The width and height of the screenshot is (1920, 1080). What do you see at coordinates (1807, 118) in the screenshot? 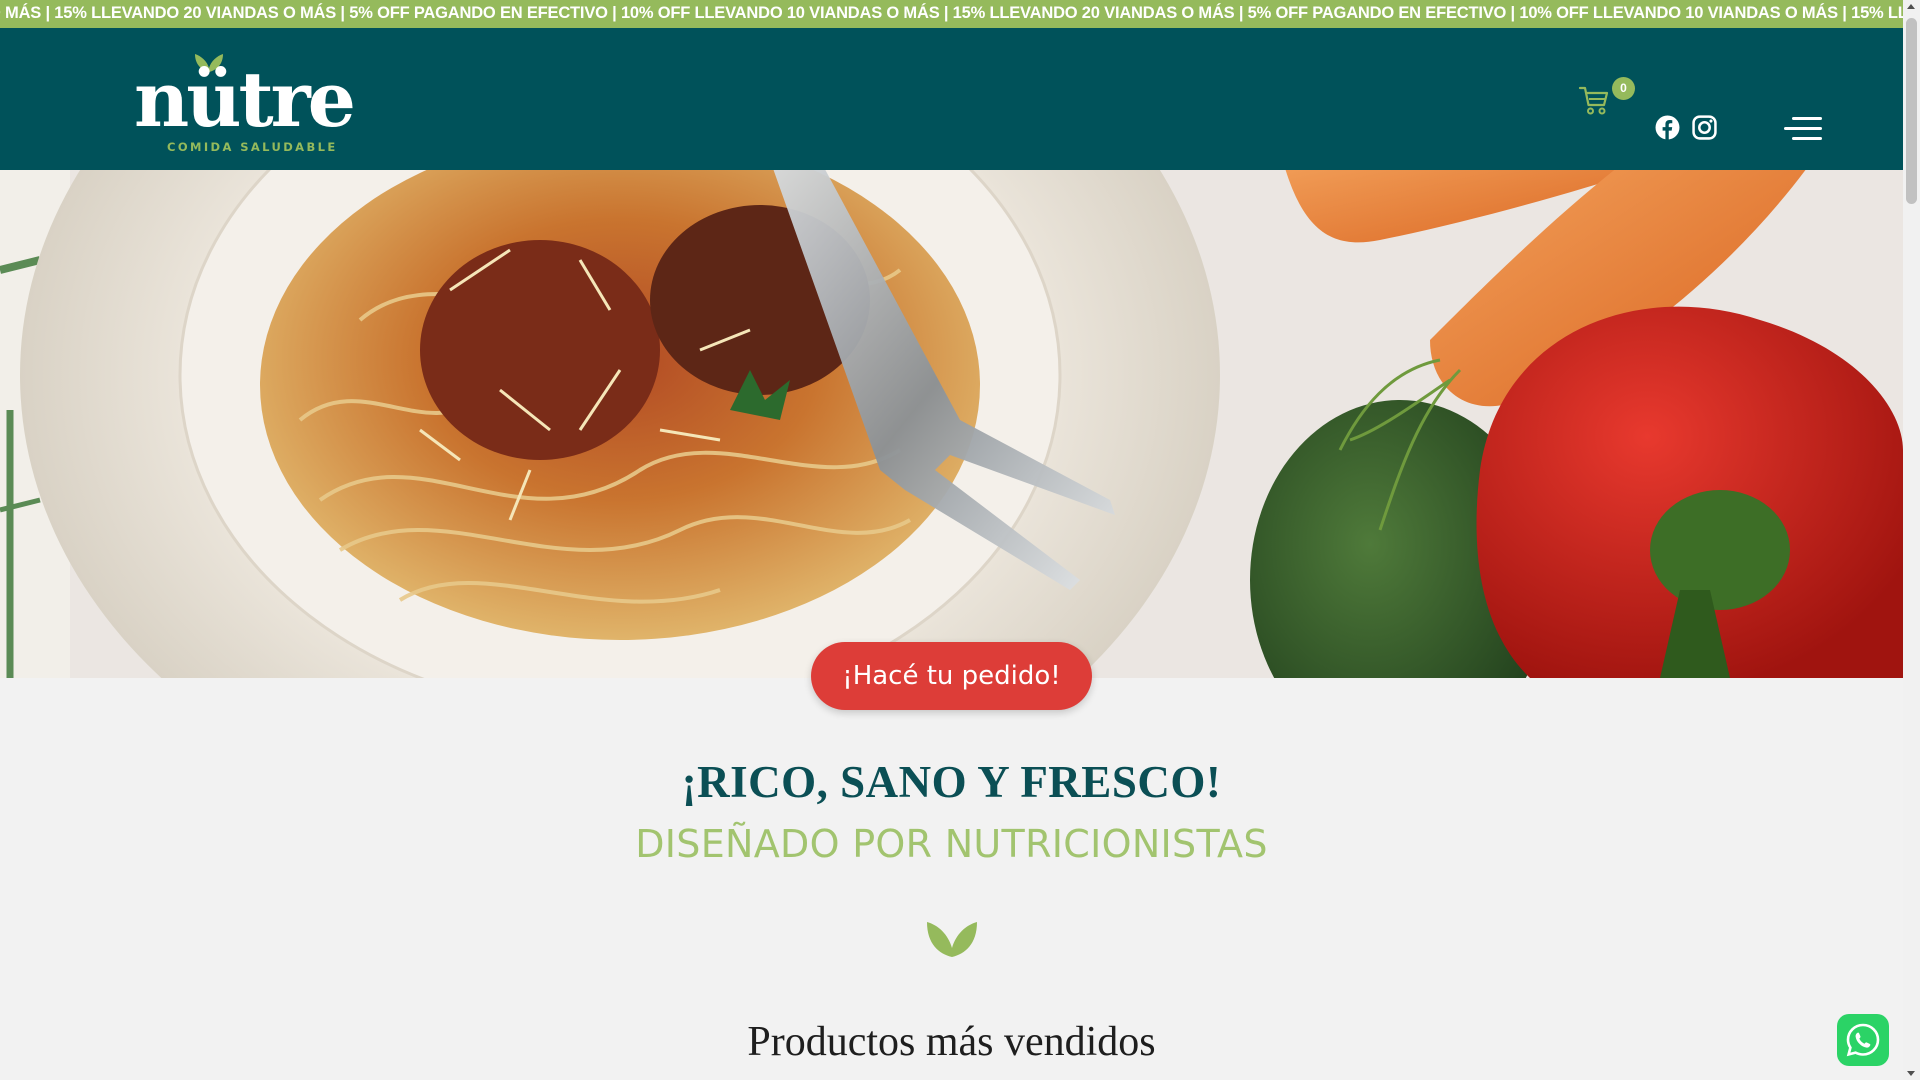
I see `menu-icon-bar-top` at bounding box center [1807, 118].